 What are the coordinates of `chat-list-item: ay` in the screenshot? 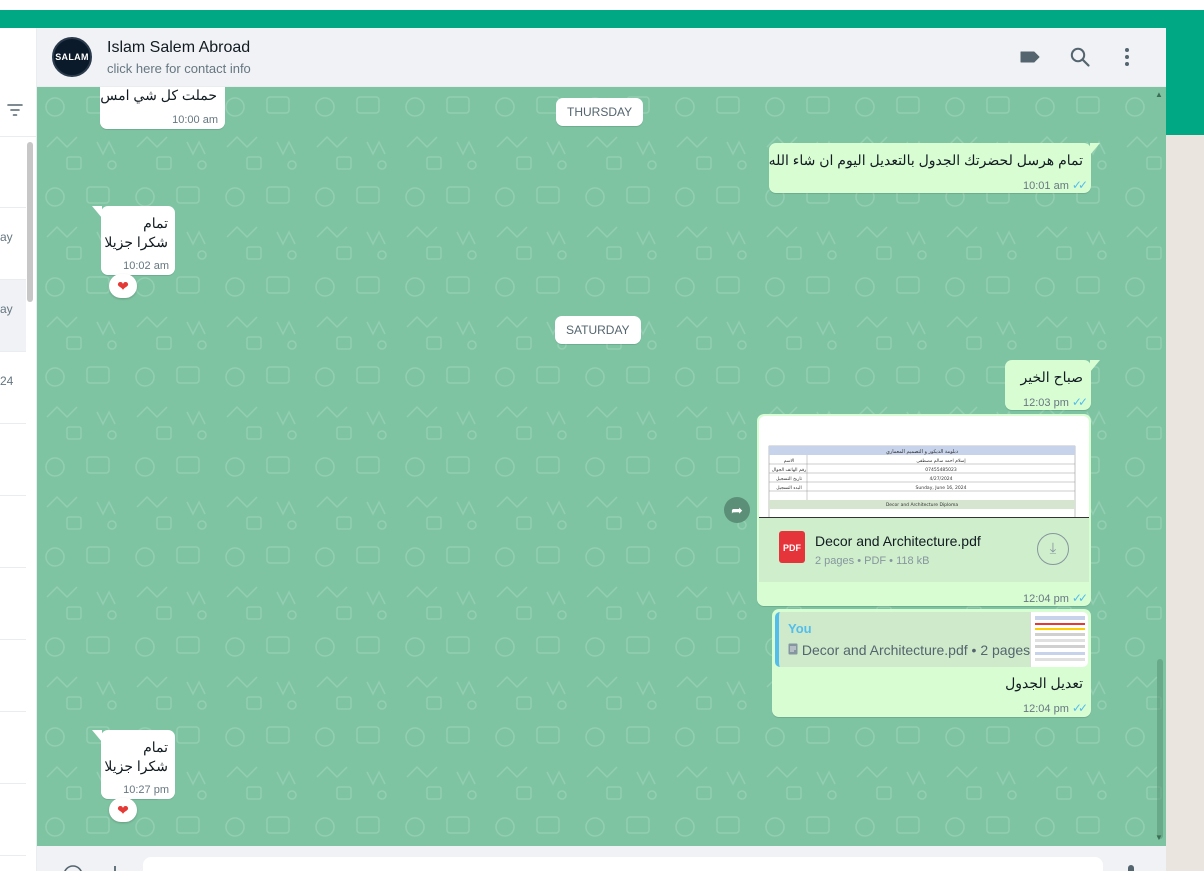 It's located at (13, 244).